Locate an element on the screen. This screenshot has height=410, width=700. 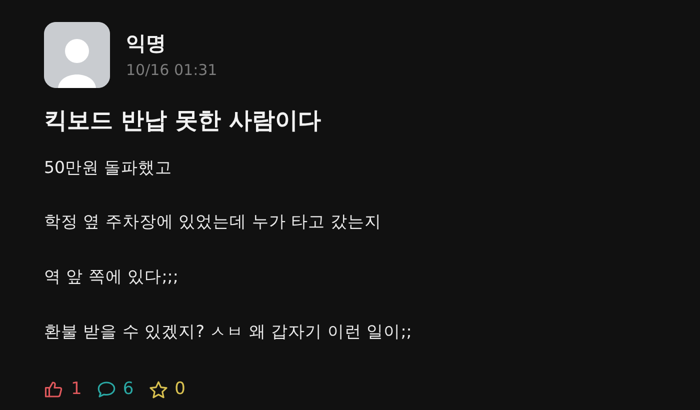
post-date: 10/16 01:31 is located at coordinates (172, 70).